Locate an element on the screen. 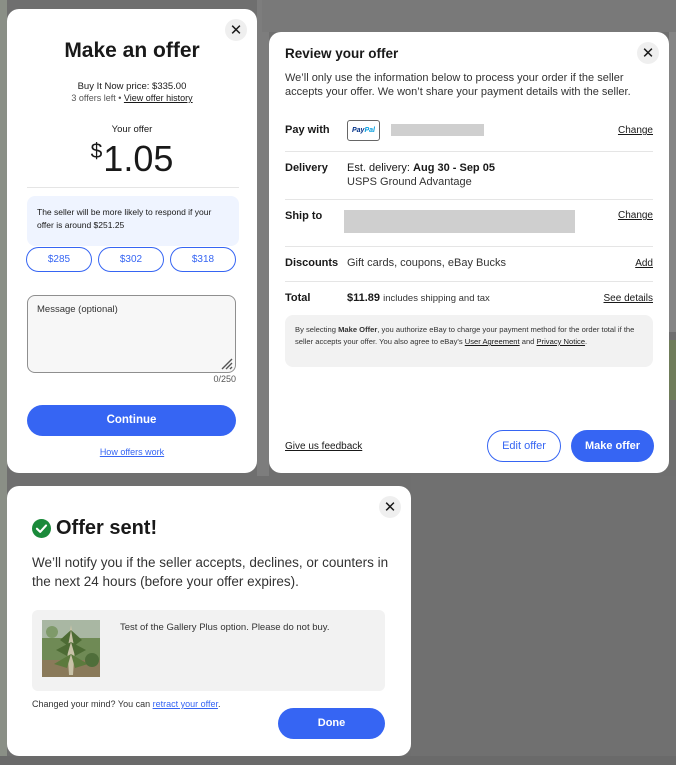  redacted-address is located at coordinates (459, 221).